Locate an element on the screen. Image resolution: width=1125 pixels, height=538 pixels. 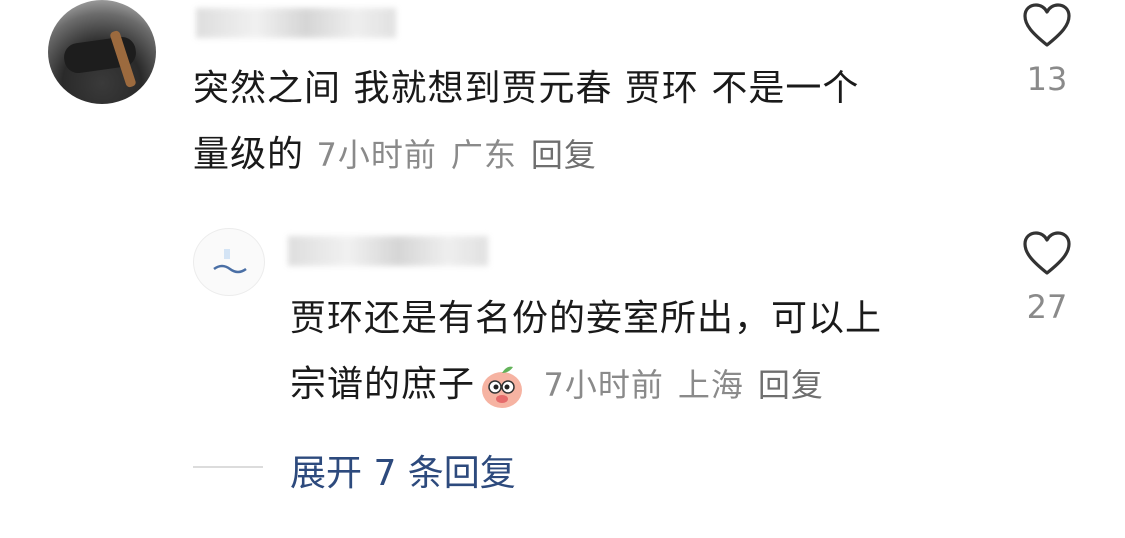
reply-button: 回复 is located at coordinates (564, 155).